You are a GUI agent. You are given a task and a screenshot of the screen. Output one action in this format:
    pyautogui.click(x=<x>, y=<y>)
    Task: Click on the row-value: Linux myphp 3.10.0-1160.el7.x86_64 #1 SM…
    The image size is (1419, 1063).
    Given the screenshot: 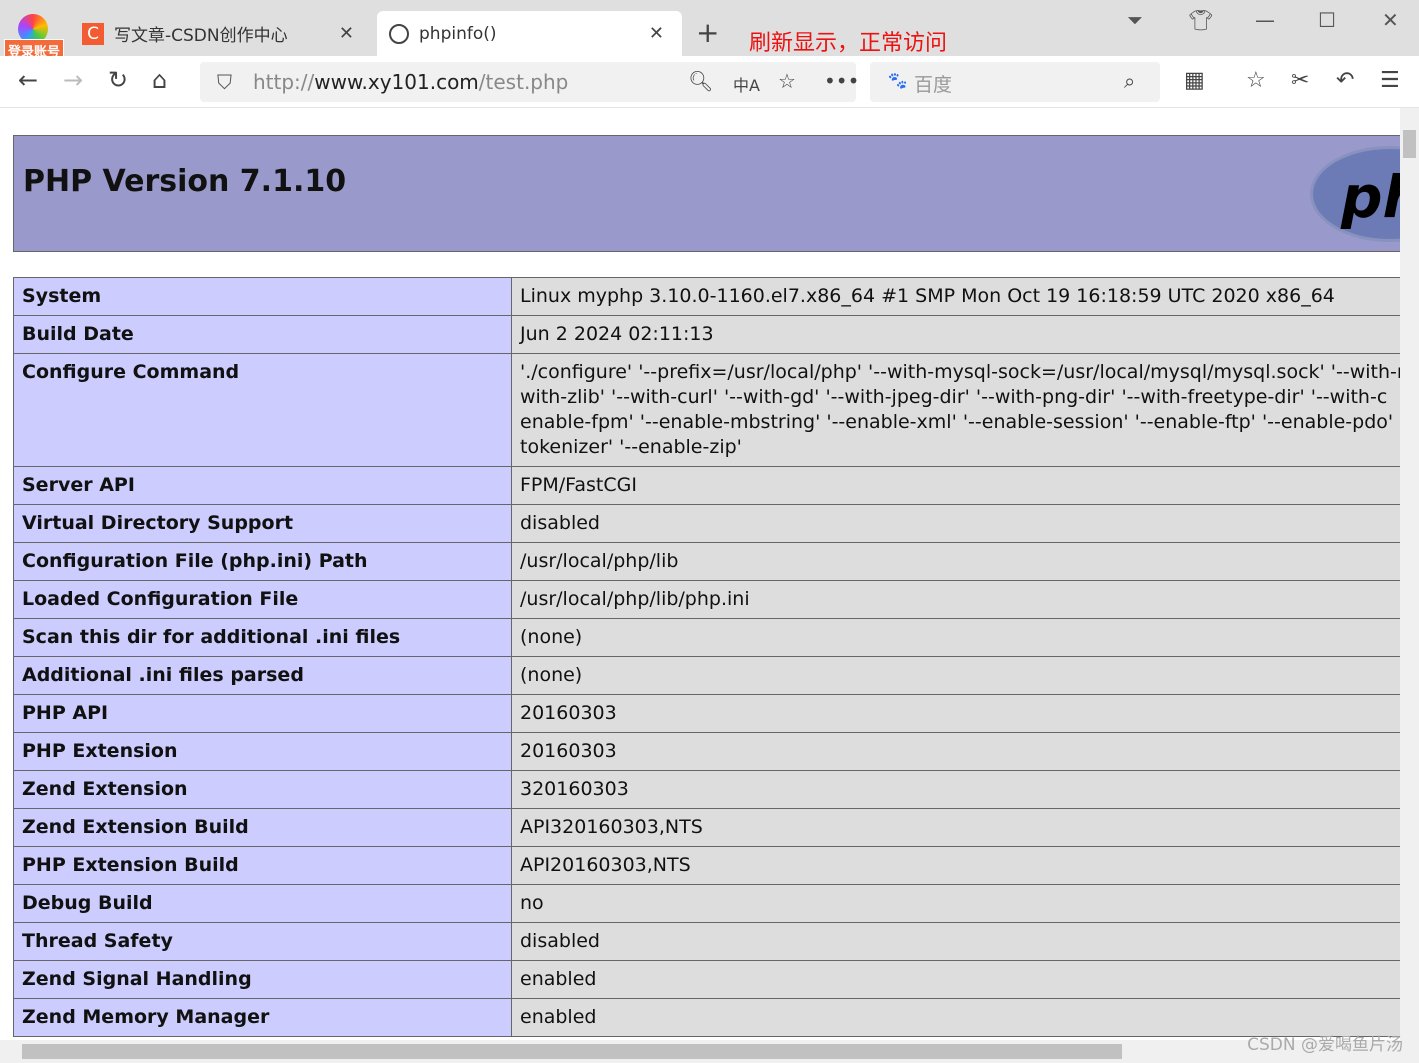 What is the action you would take?
    pyautogui.click(x=955, y=296)
    